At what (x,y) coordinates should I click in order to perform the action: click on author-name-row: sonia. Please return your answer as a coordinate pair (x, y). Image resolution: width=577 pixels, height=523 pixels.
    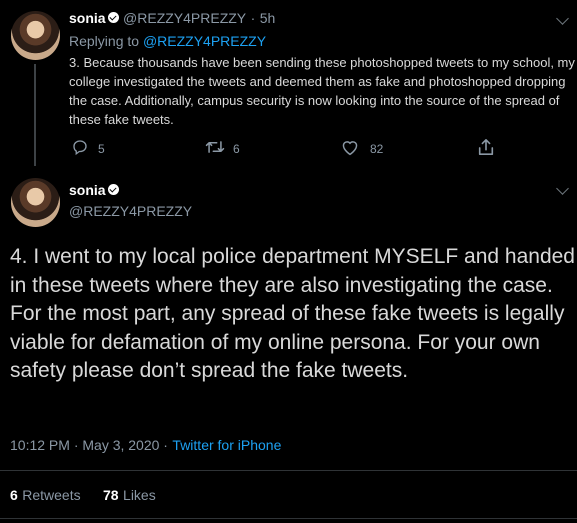
    Looking at the image, I should click on (94, 191).